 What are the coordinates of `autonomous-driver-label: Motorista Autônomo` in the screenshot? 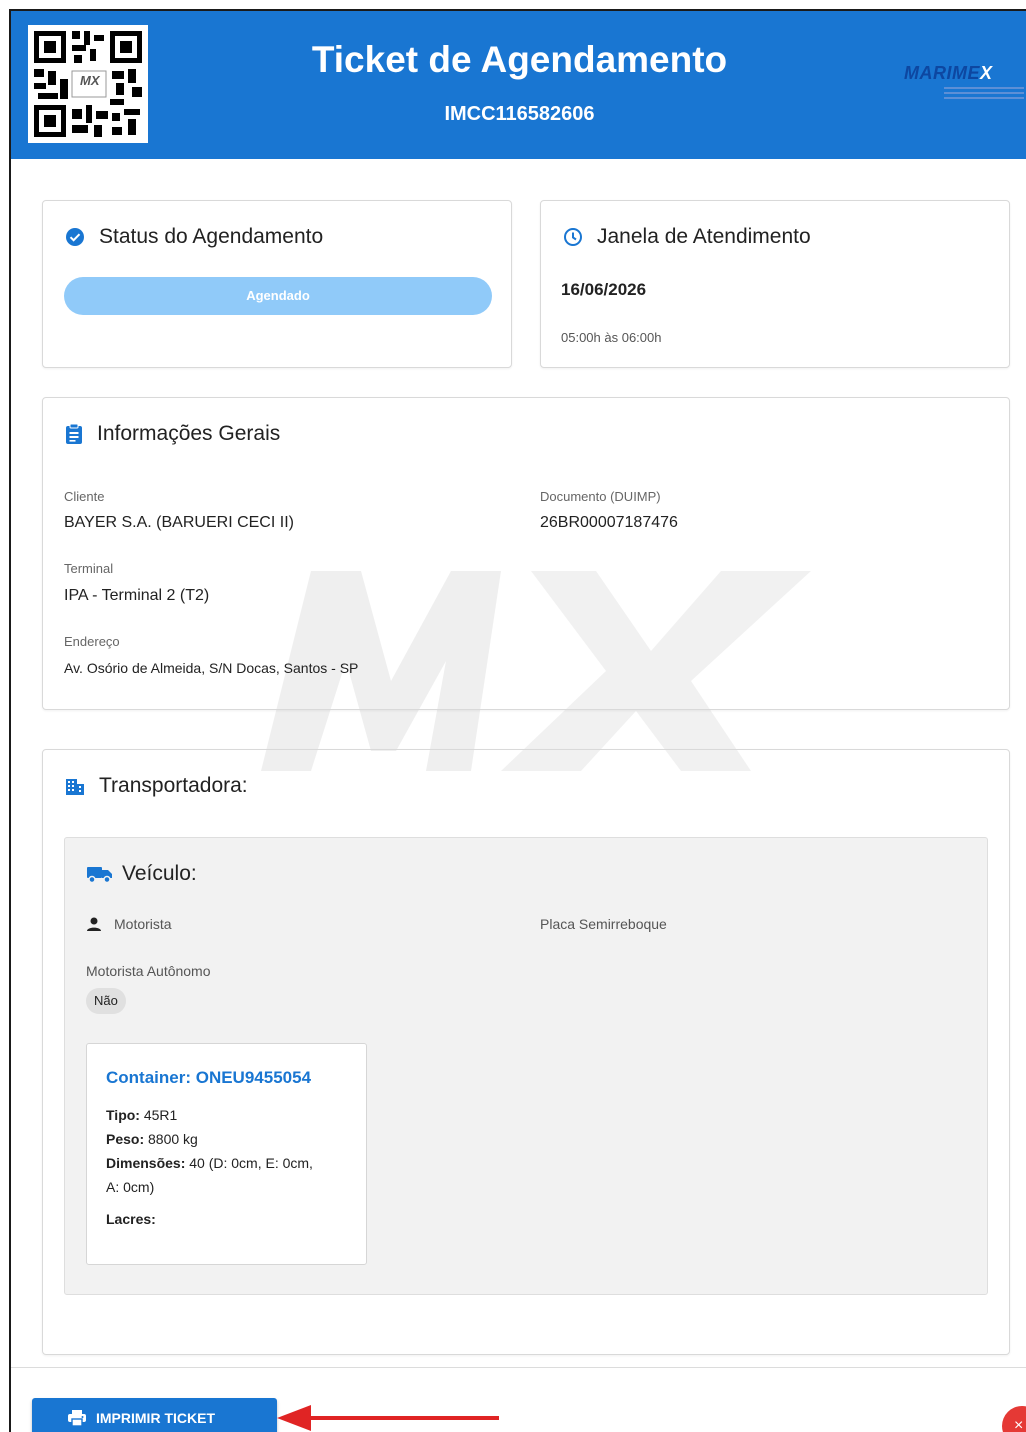 It's located at (148, 971).